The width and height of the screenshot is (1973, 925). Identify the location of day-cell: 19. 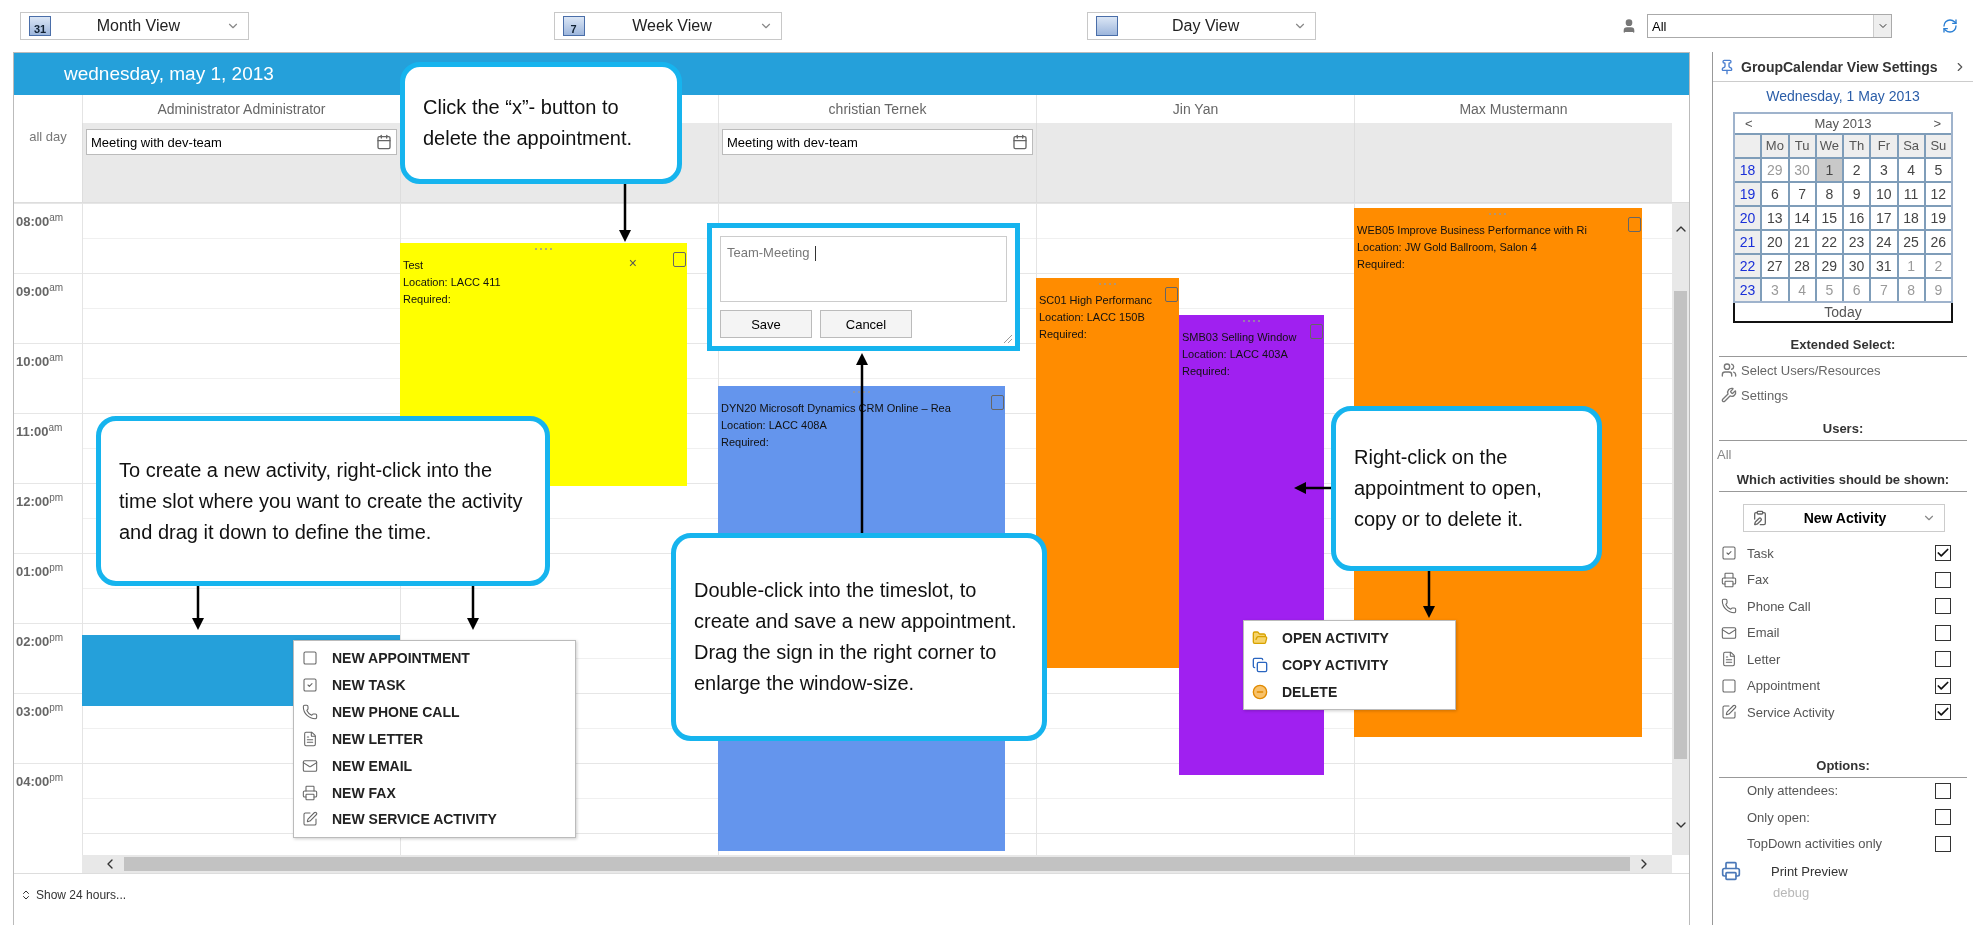
(1938, 218).